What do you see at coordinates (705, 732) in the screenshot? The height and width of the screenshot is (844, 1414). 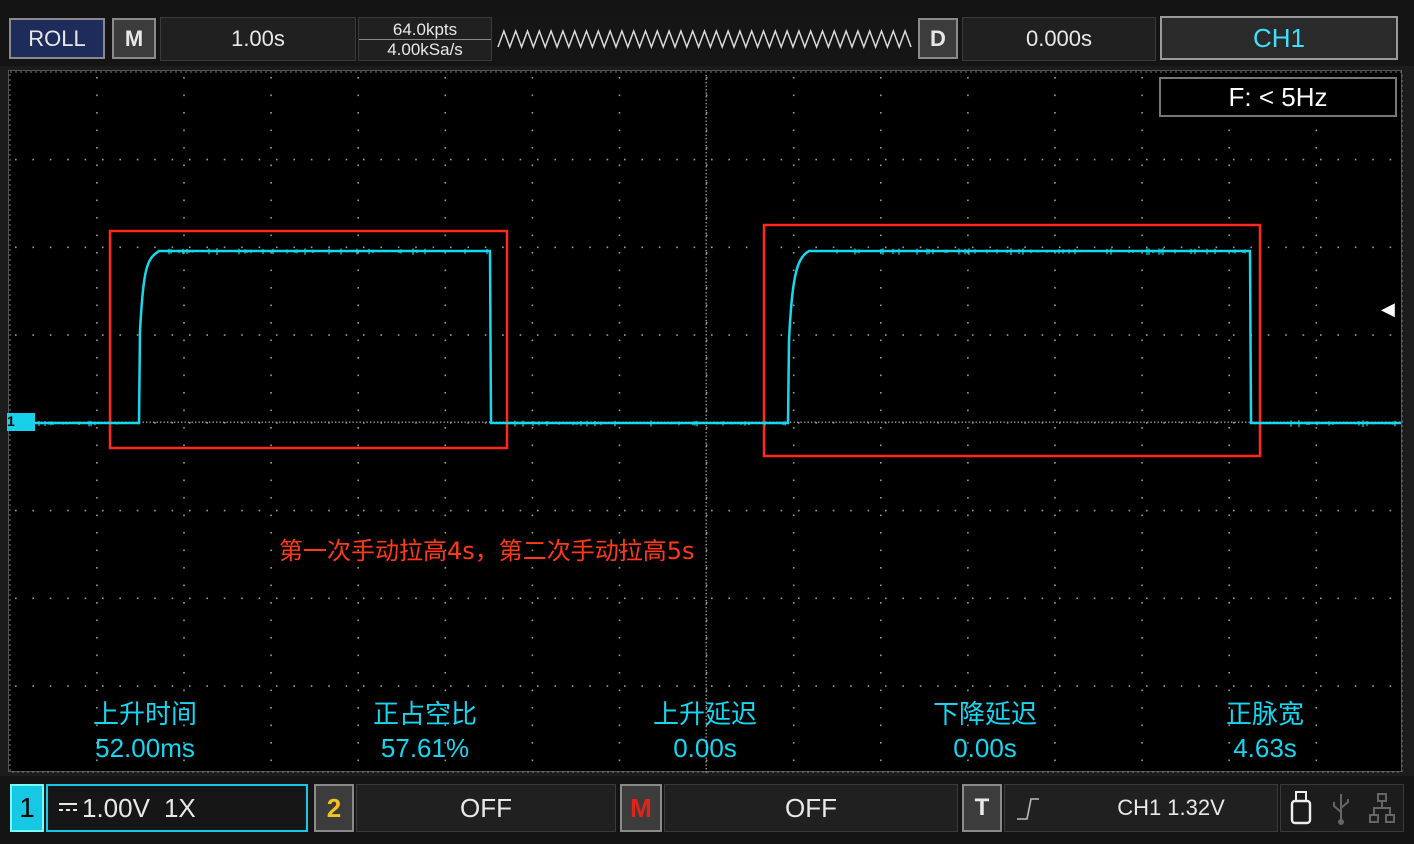 I see `measurement-rise-delay: 上升延迟 0.00s` at bounding box center [705, 732].